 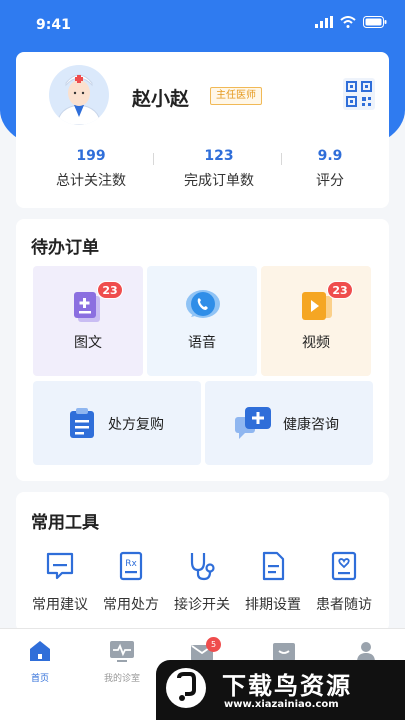 I want to click on watermark-title: 下载鸟资源, so click(x=287, y=686).